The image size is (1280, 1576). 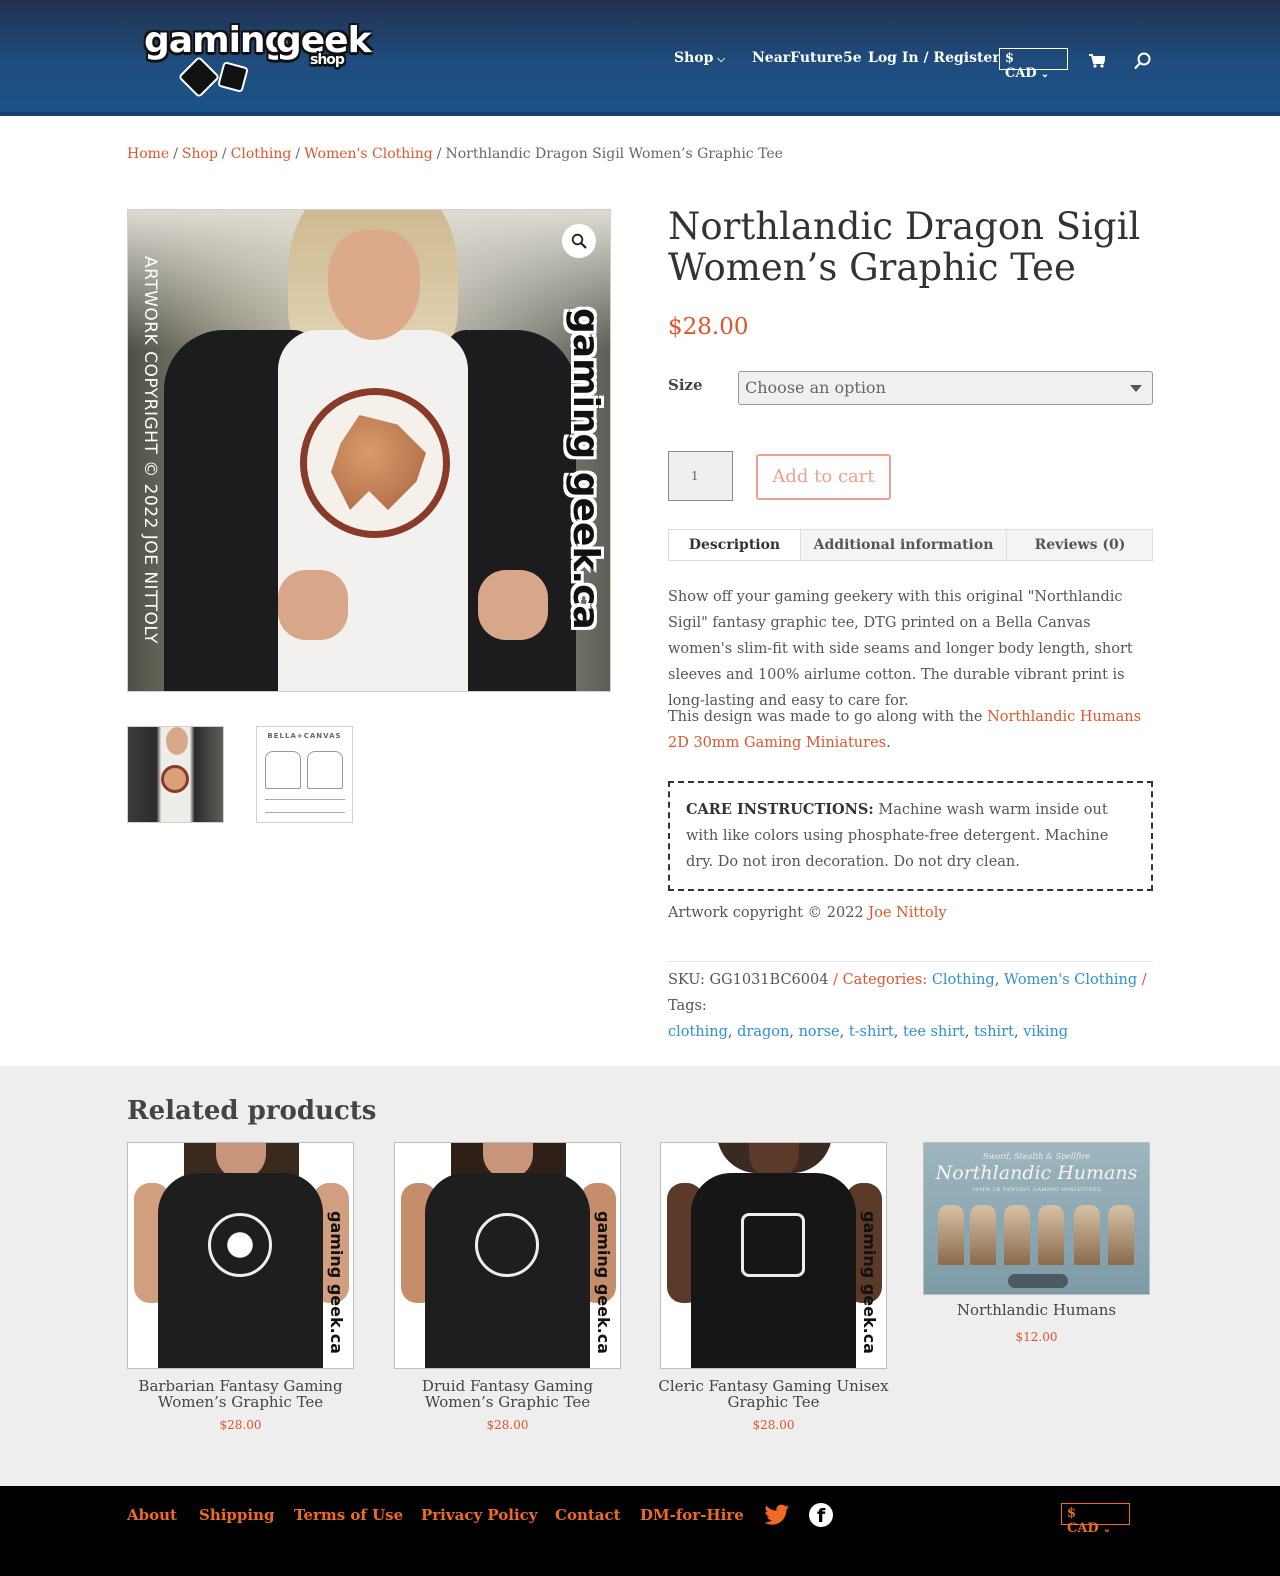 What do you see at coordinates (1036, 1337) in the screenshot?
I see `related-product-price: $12.00` at bounding box center [1036, 1337].